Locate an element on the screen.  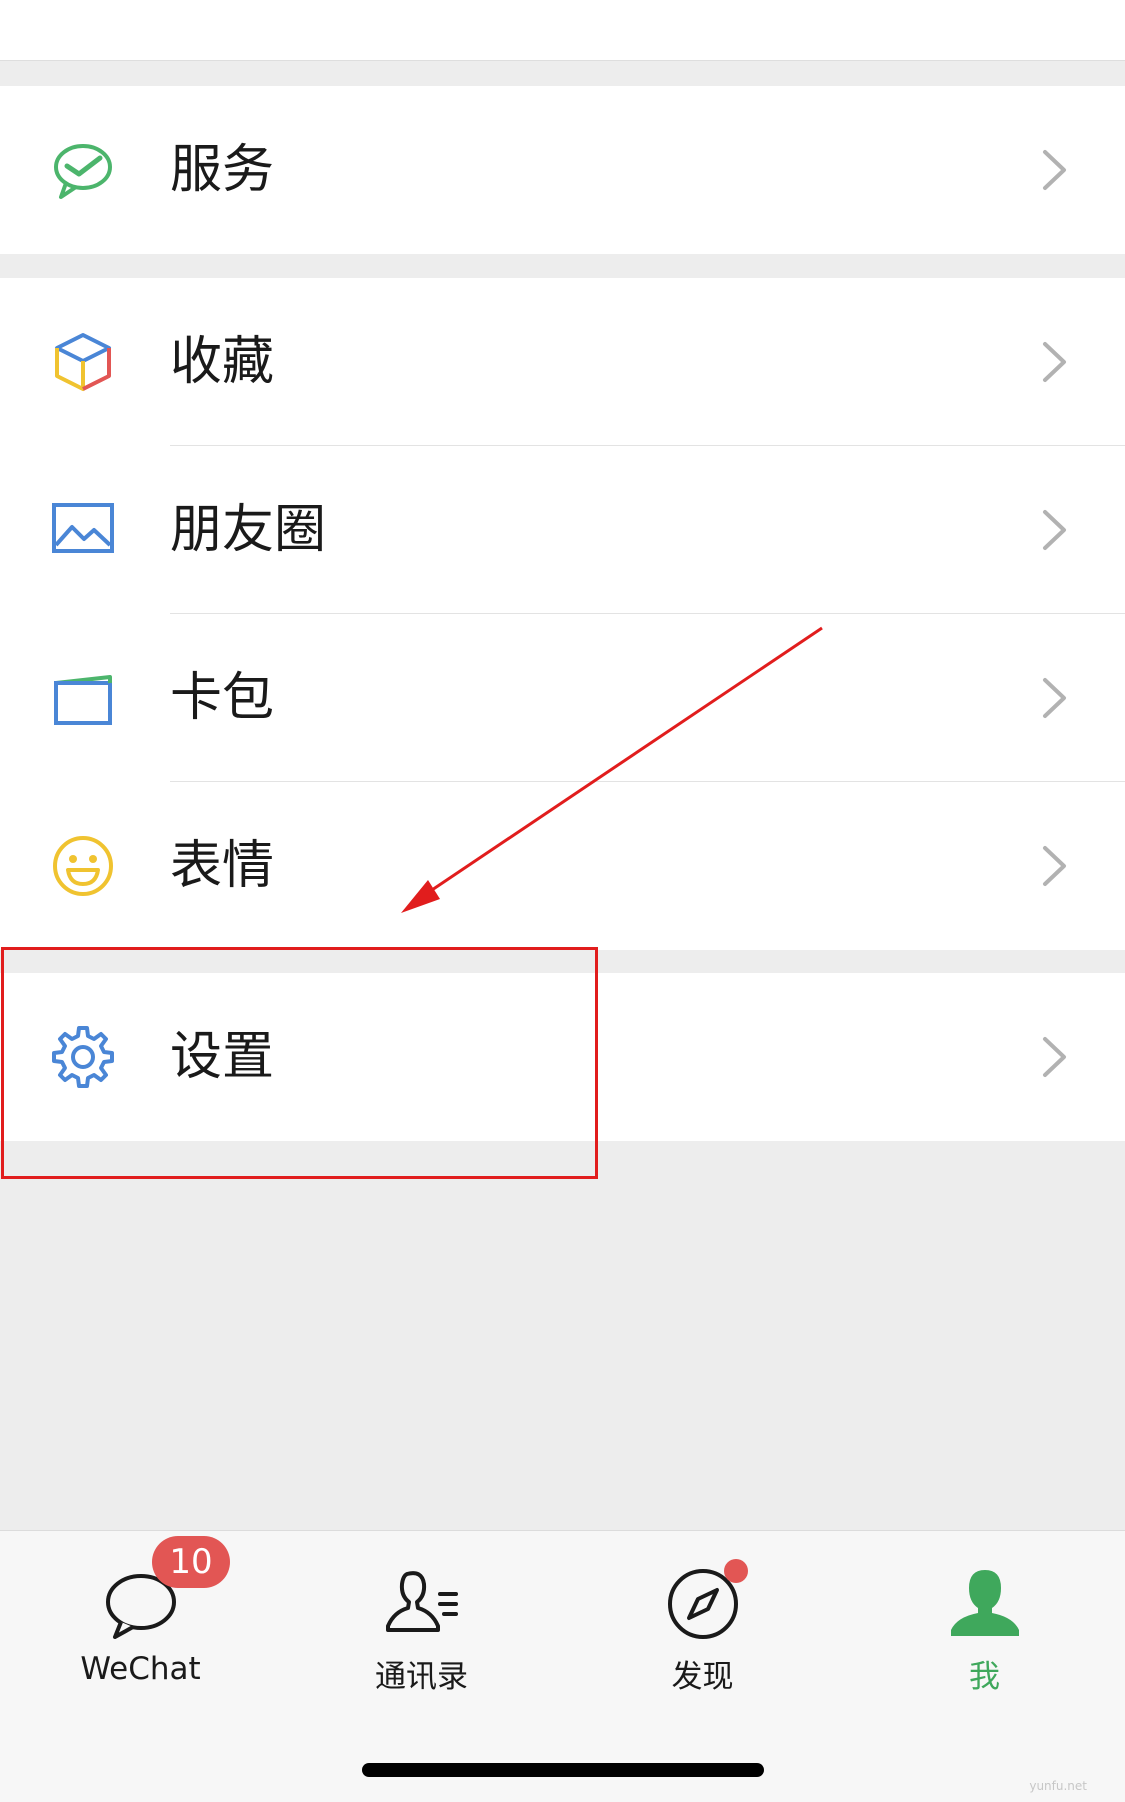
tab-me: 我 is located at coordinates (984, 1621).